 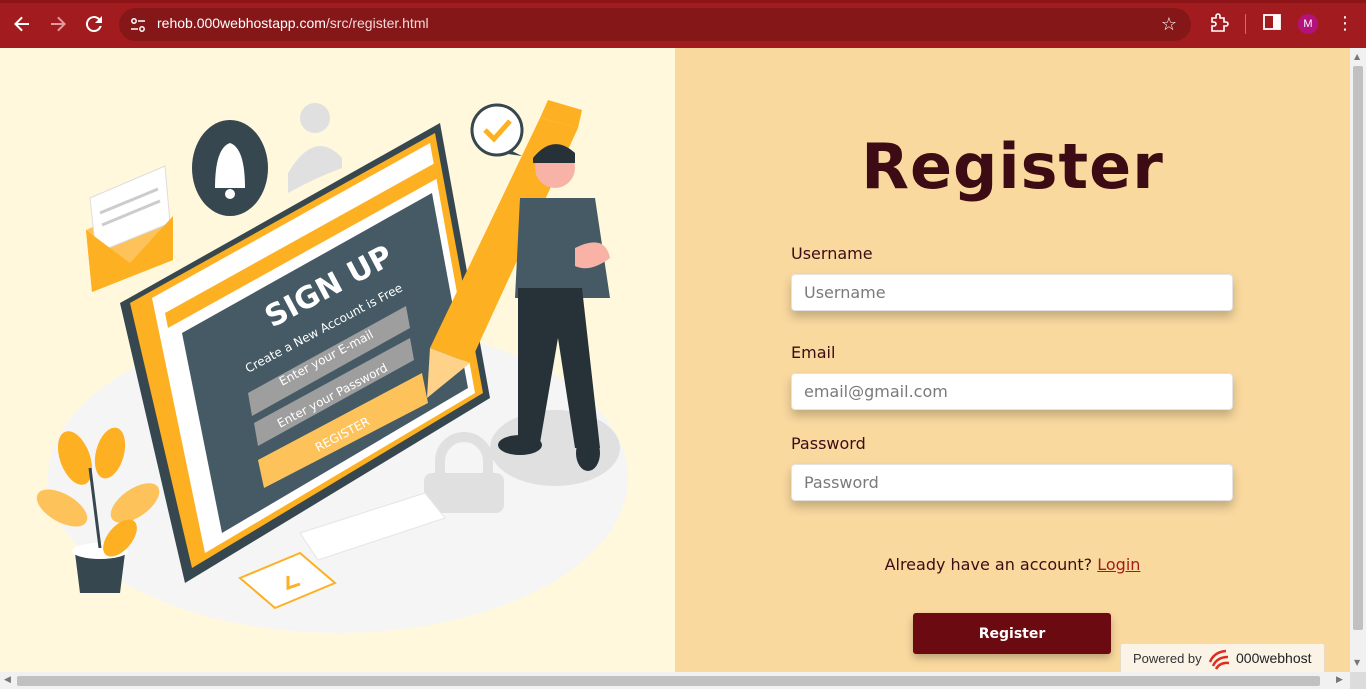 What do you see at coordinates (94, 24) in the screenshot?
I see `reload-icon` at bounding box center [94, 24].